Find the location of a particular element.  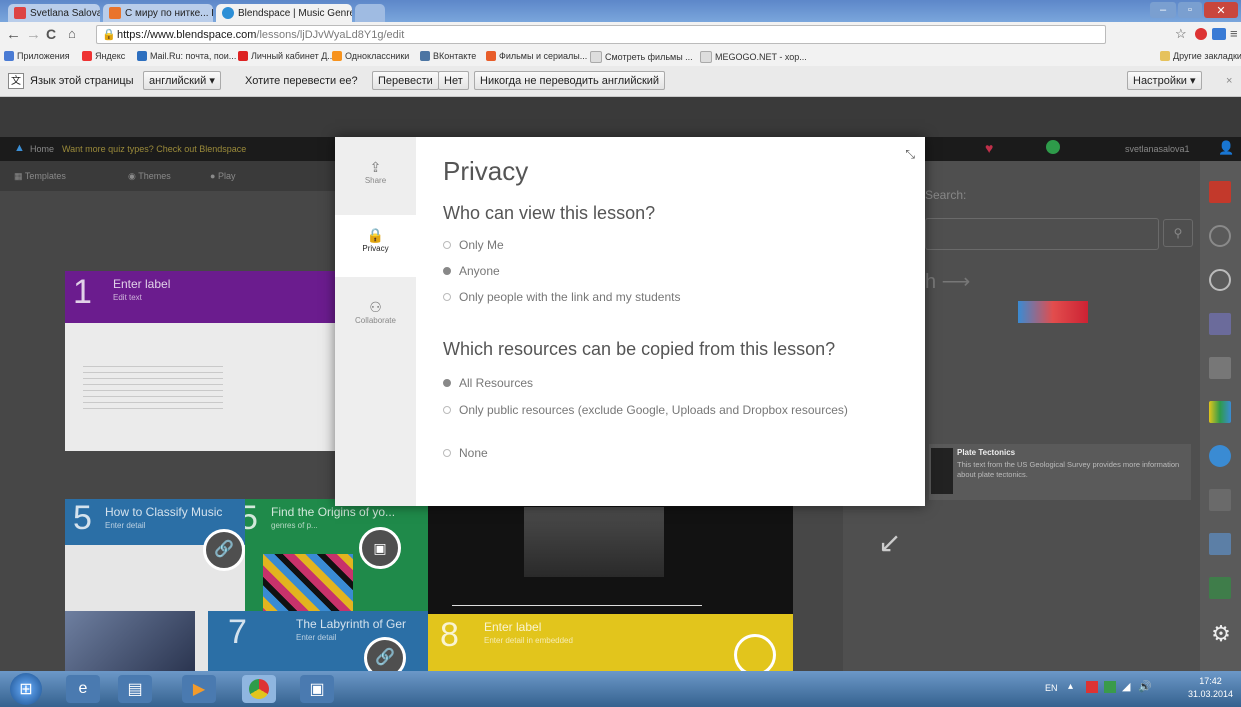

bookmark-yandex: Яндекс is located at coordinates (103, 56).